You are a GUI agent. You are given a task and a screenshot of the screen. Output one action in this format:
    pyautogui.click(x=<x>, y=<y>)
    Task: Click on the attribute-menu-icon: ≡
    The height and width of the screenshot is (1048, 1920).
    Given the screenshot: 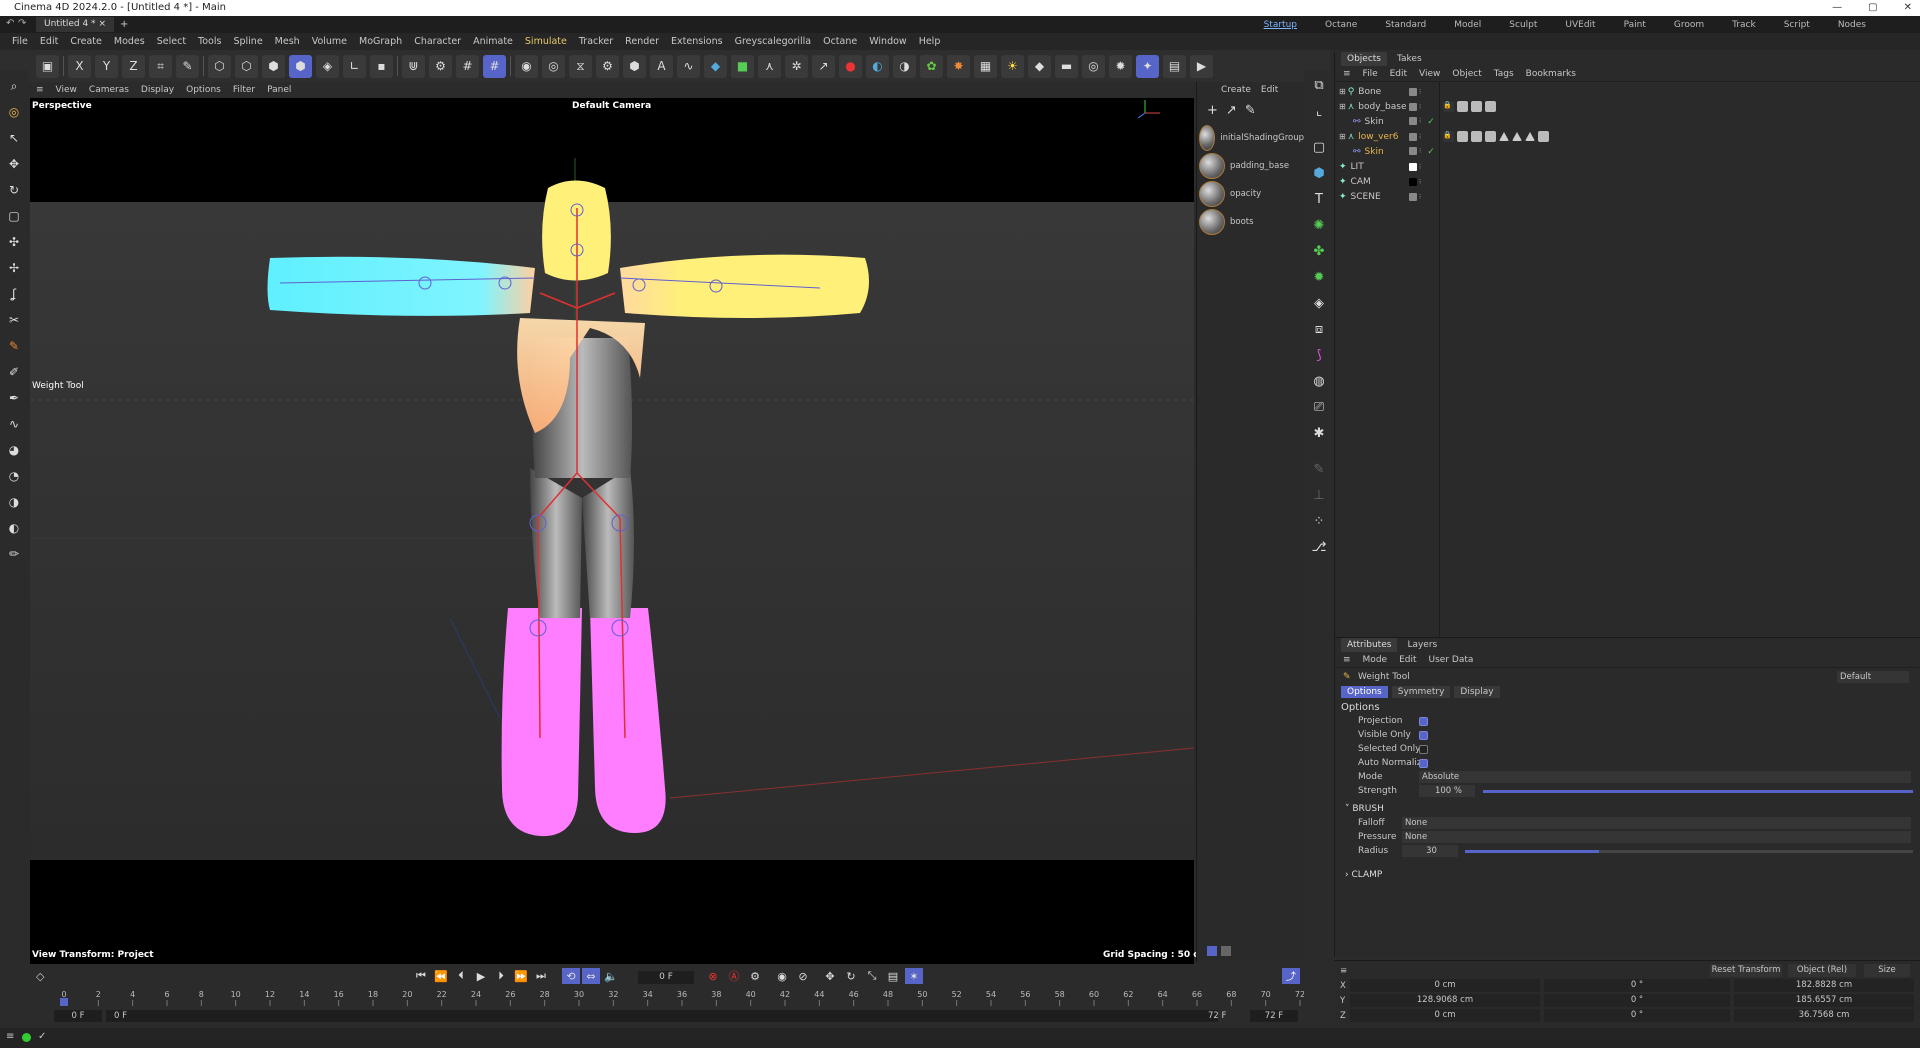 What is the action you would take?
    pyautogui.click(x=1347, y=660)
    